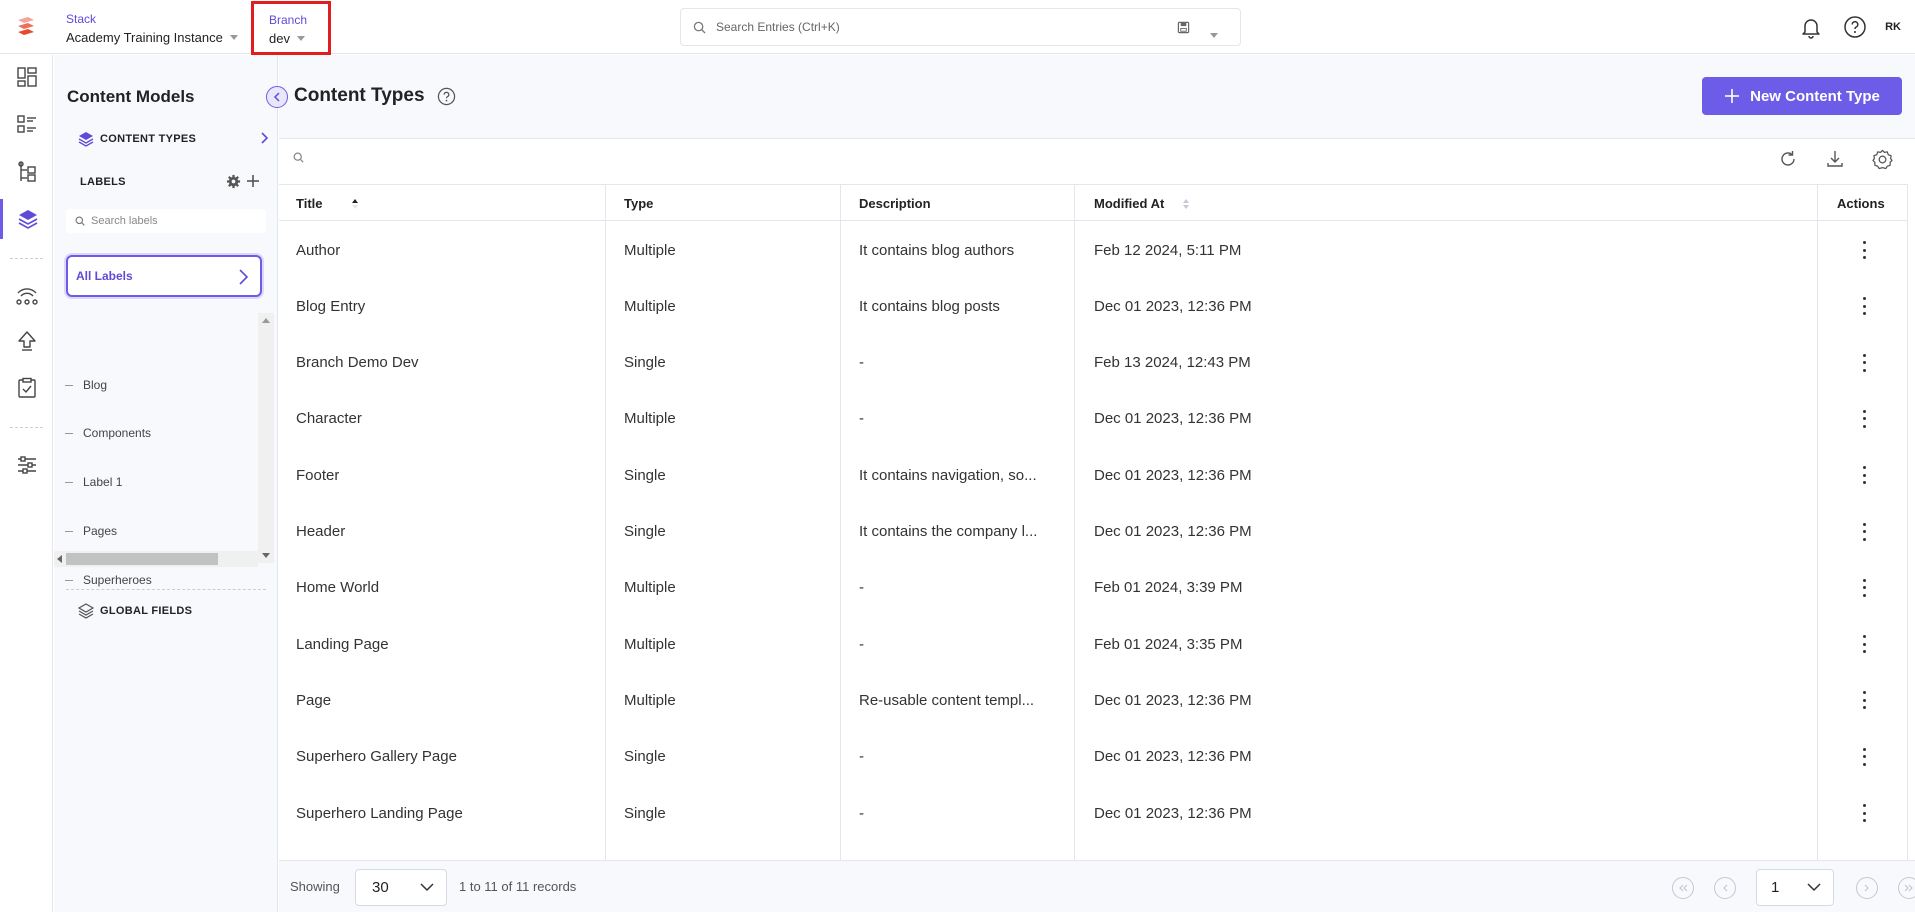  Describe the element at coordinates (401, 887) in the screenshot. I see `page-size-select: 30` at that location.